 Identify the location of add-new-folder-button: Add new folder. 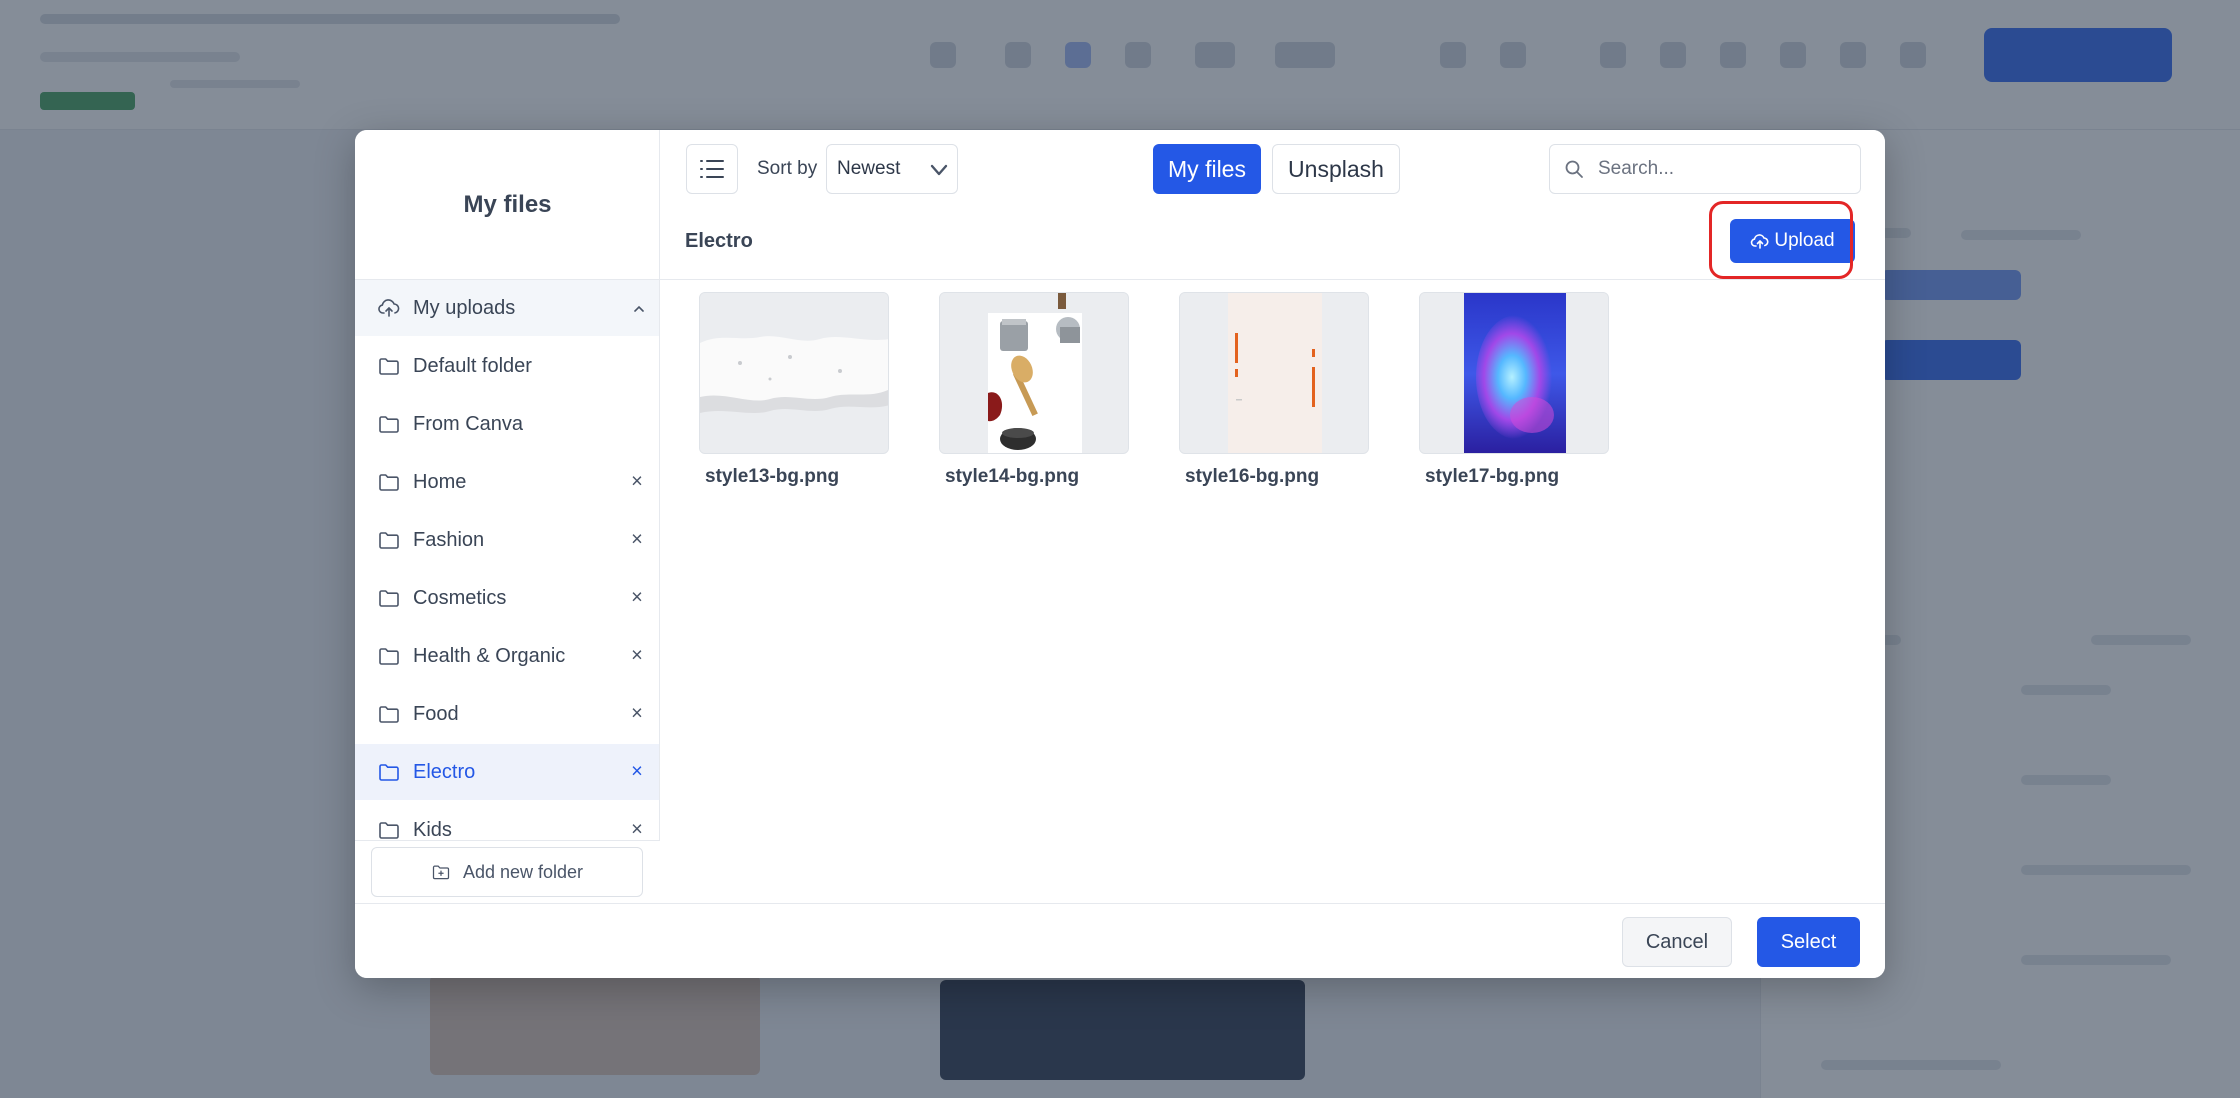
(507, 872).